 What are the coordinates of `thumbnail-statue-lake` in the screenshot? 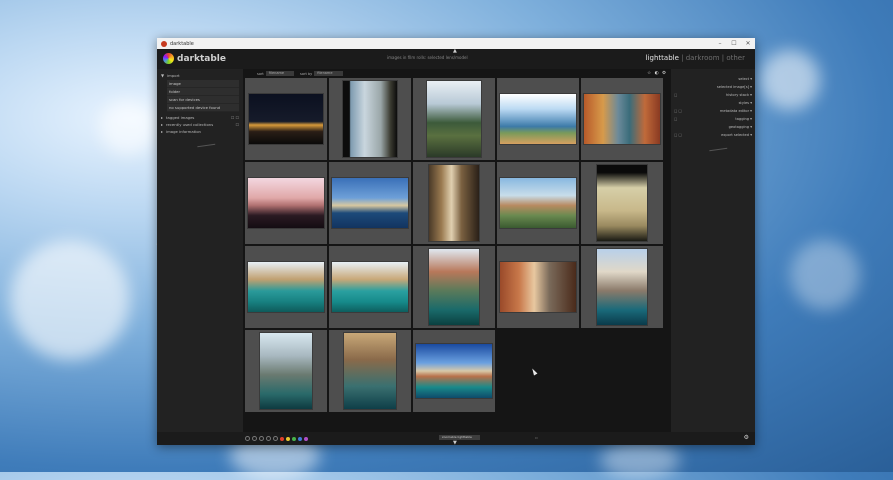 It's located at (538, 203).